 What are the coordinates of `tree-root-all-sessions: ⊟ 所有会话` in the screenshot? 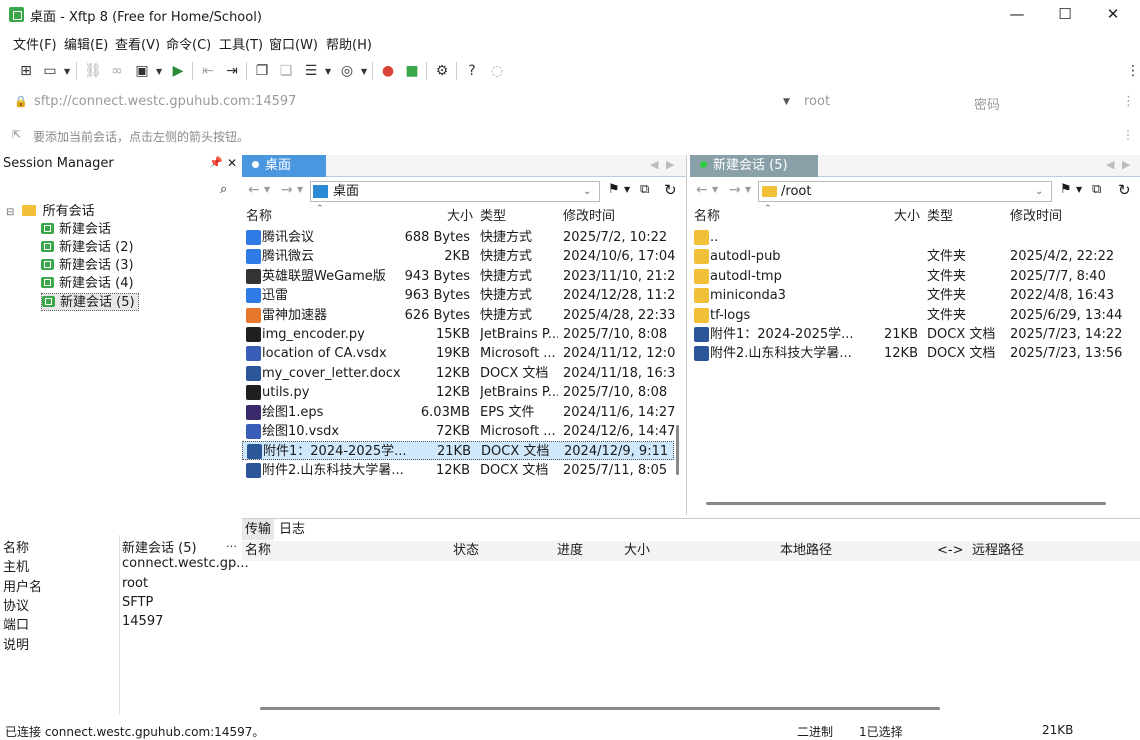 It's located at (50, 212).